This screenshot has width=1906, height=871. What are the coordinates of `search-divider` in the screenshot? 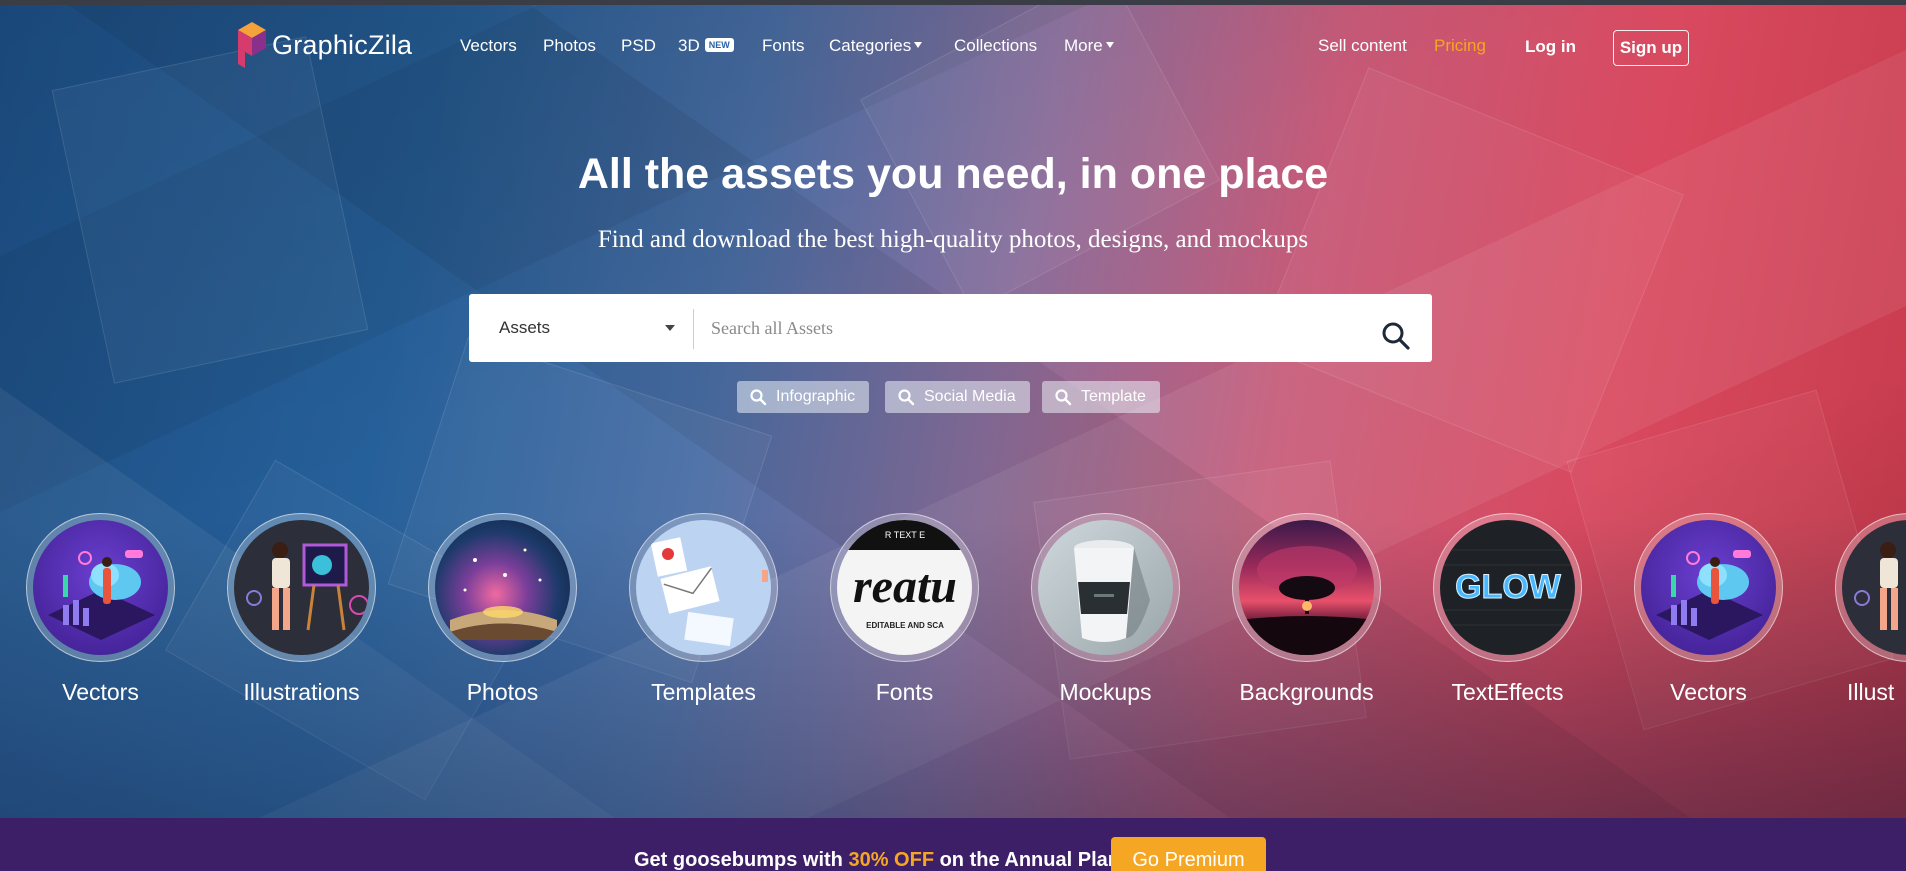 It's located at (693, 329).